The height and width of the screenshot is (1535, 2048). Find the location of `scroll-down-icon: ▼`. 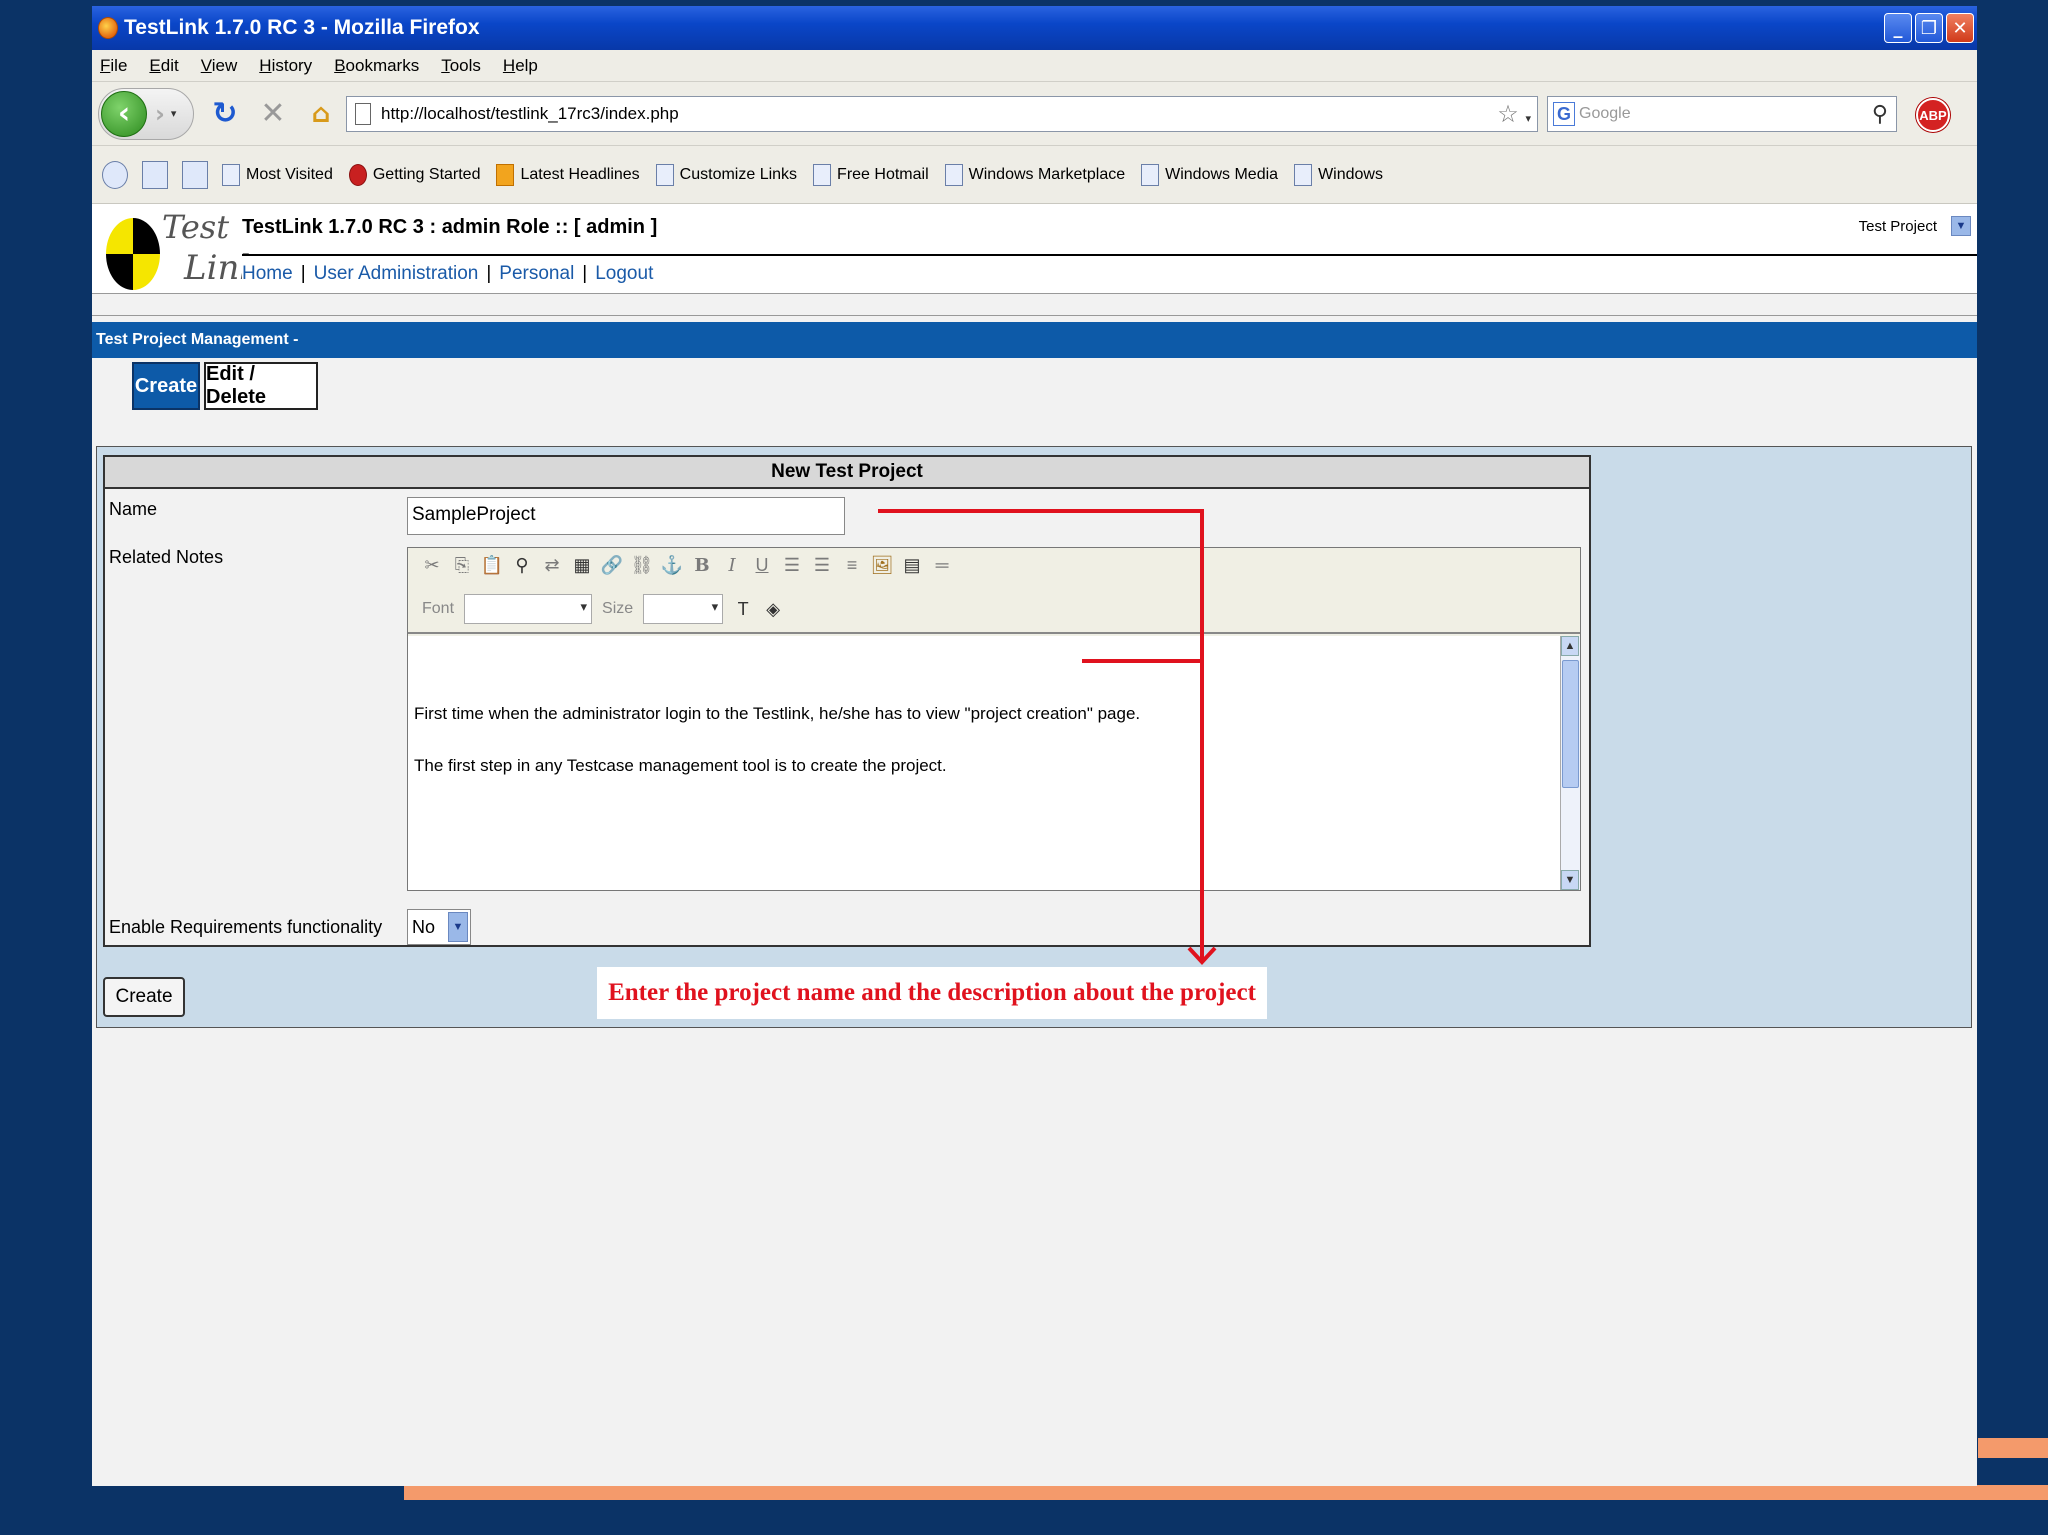

scroll-down-icon: ▼ is located at coordinates (1570, 880).